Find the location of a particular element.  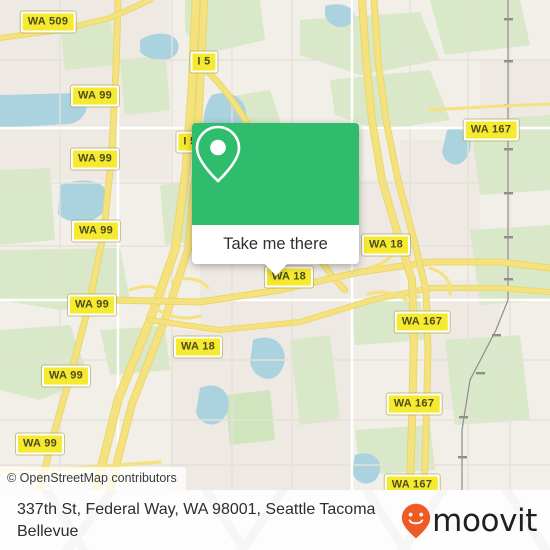

address-line-2: Bellevue is located at coordinates (48, 531).